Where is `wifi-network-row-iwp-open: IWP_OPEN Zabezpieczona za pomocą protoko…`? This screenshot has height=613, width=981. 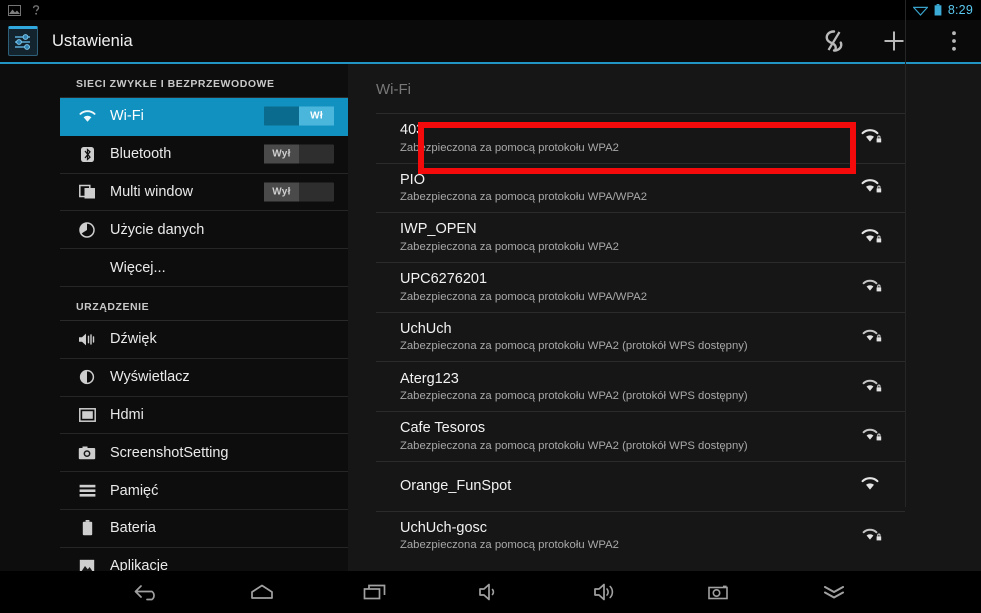
wifi-network-row-iwp-open: IWP_OPEN Zabezpieczona za pomocą protoko… is located at coordinates (640, 237).